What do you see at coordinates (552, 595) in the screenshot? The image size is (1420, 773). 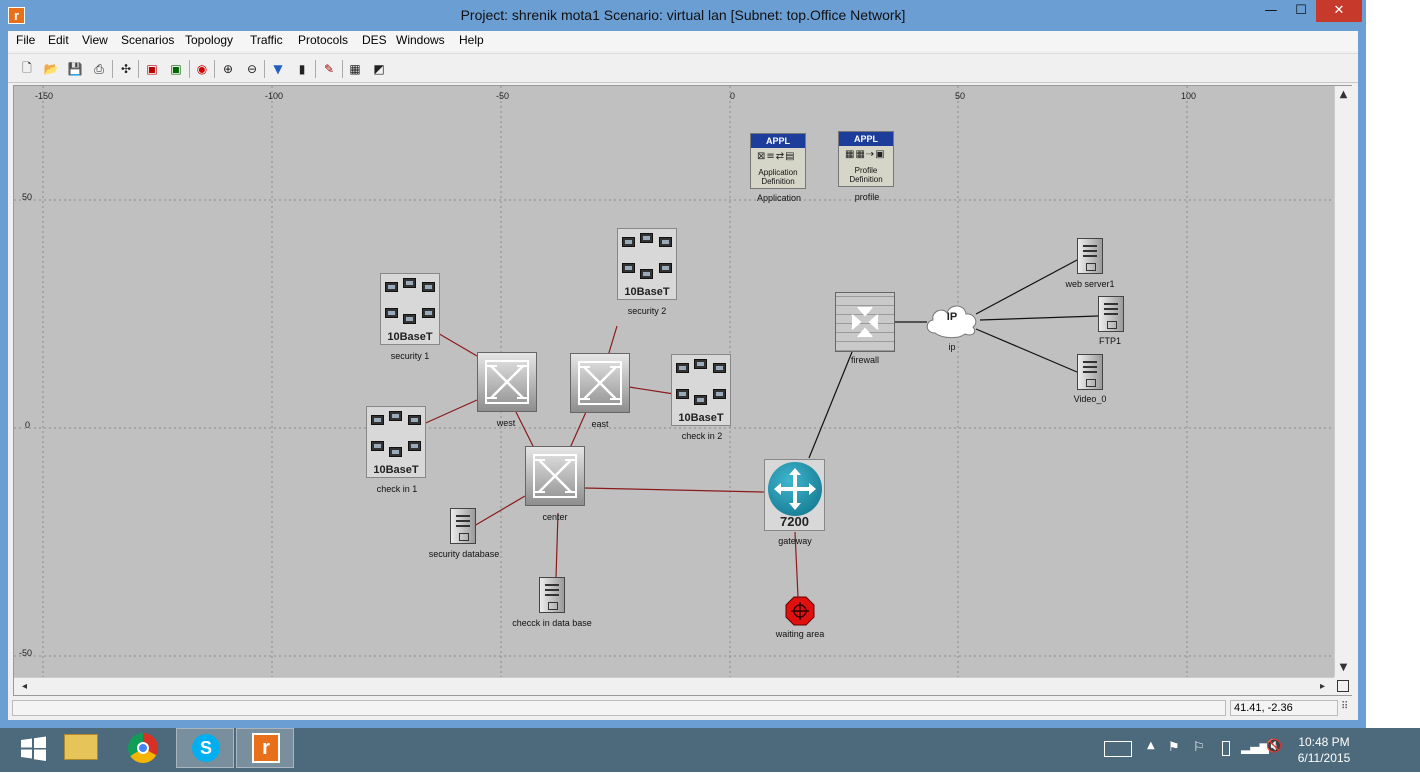 I see `server-checkin-db-node` at bounding box center [552, 595].